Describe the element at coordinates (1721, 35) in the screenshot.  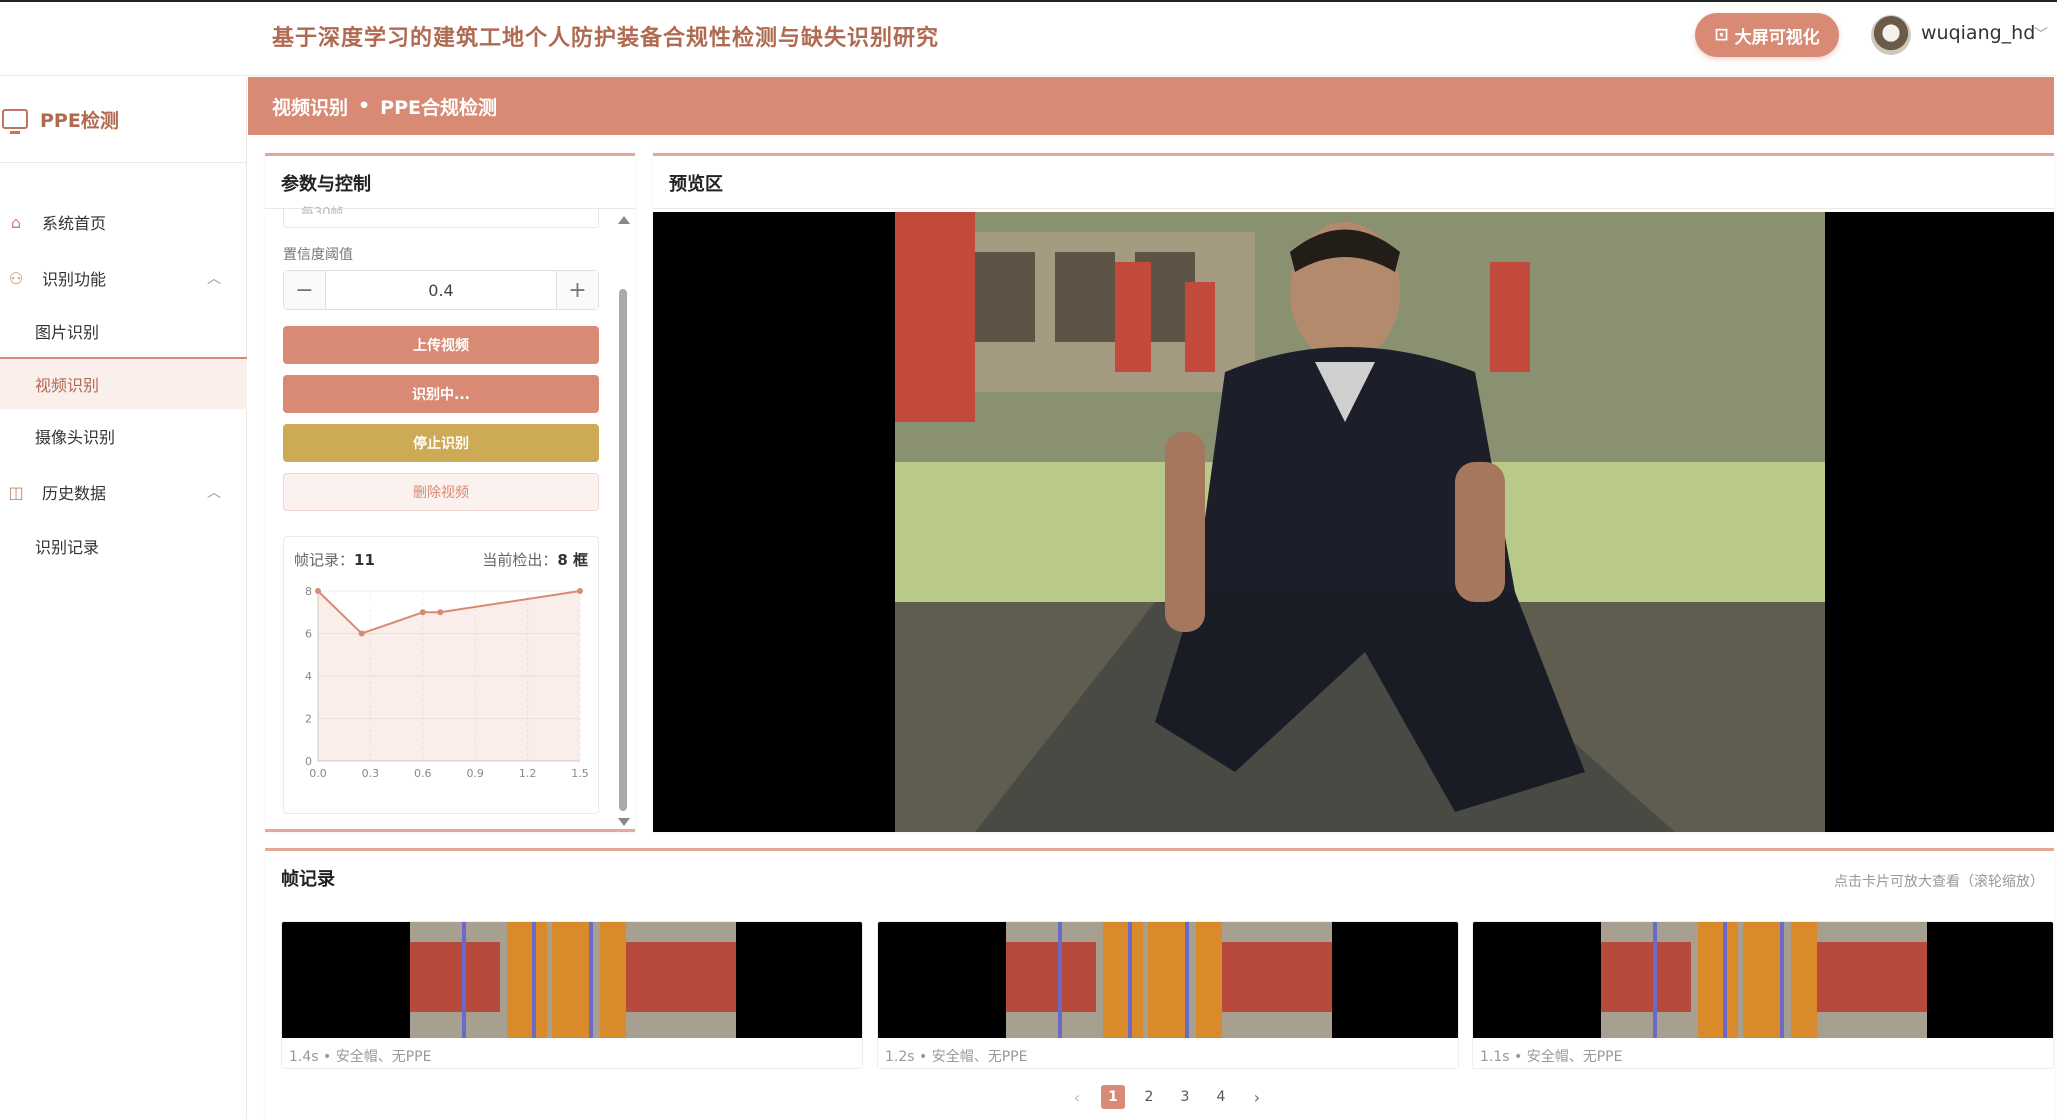
I see `monitor-icon: ⊡` at that location.